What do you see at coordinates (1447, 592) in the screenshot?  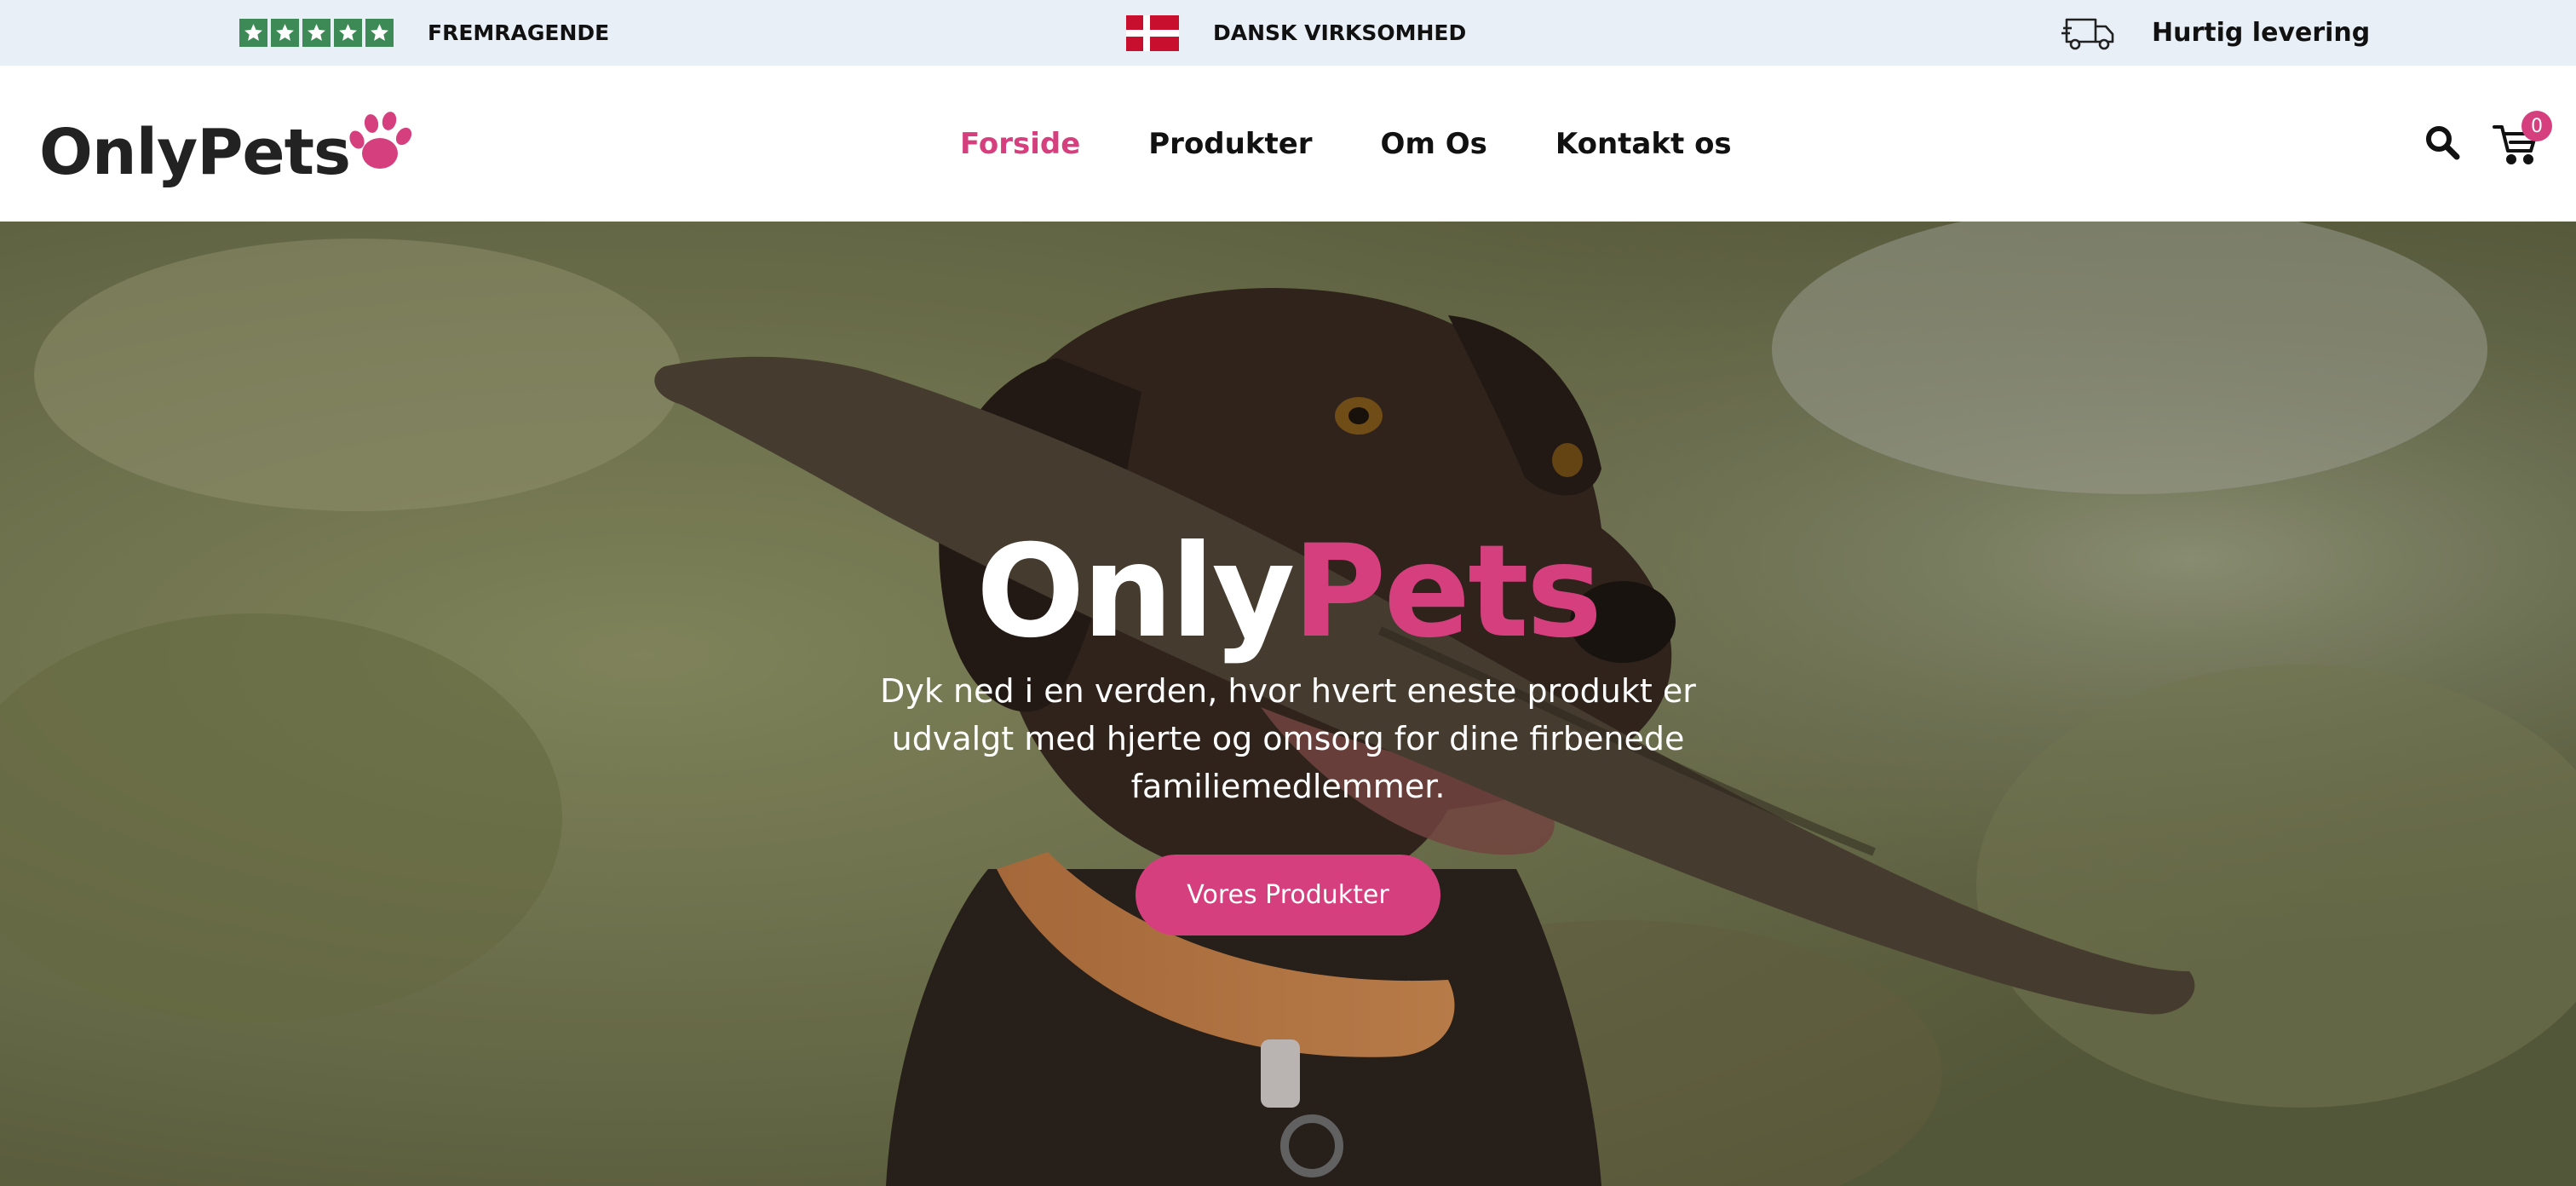 I see `hero-title-pets: Pets` at bounding box center [1447, 592].